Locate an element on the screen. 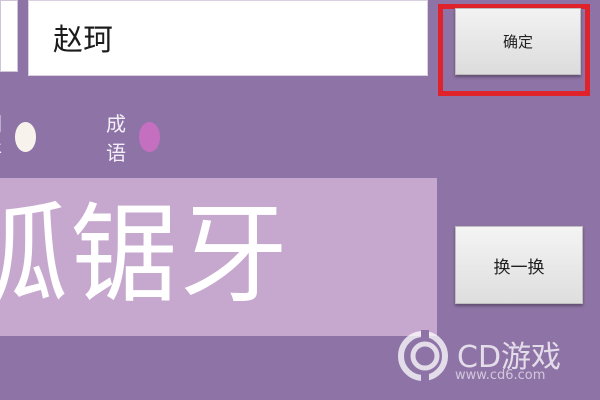 This screenshot has width=600, height=400. mode-option-words: 词语 is located at coordinates (18, 137).